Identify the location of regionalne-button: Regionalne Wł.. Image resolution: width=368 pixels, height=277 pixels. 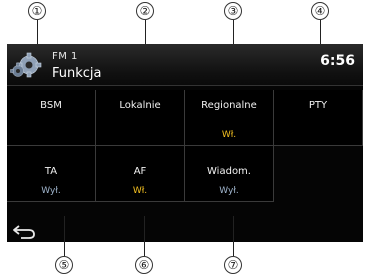
(229, 118).